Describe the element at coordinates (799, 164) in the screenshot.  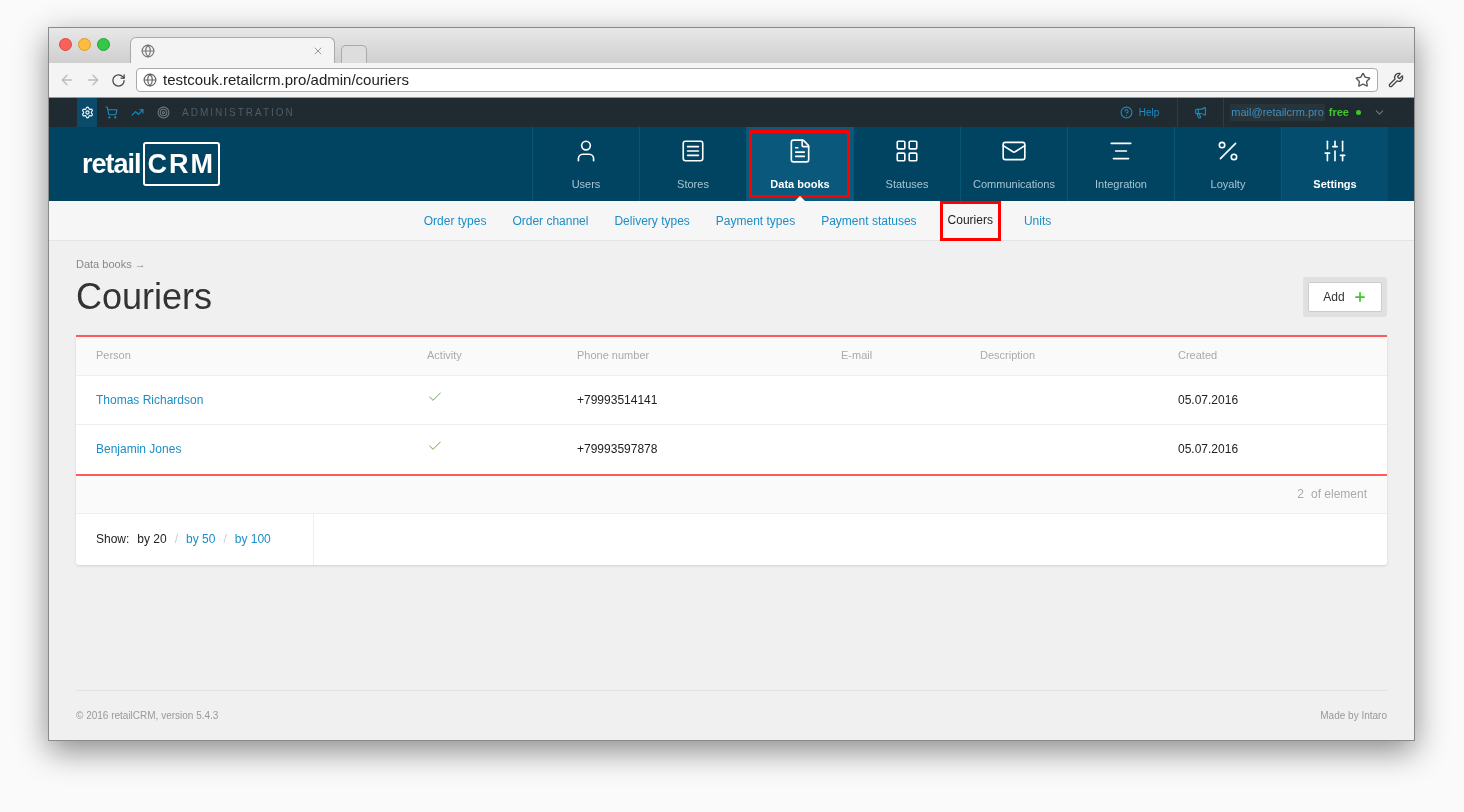
I see `nav-tab: Data books` at that location.